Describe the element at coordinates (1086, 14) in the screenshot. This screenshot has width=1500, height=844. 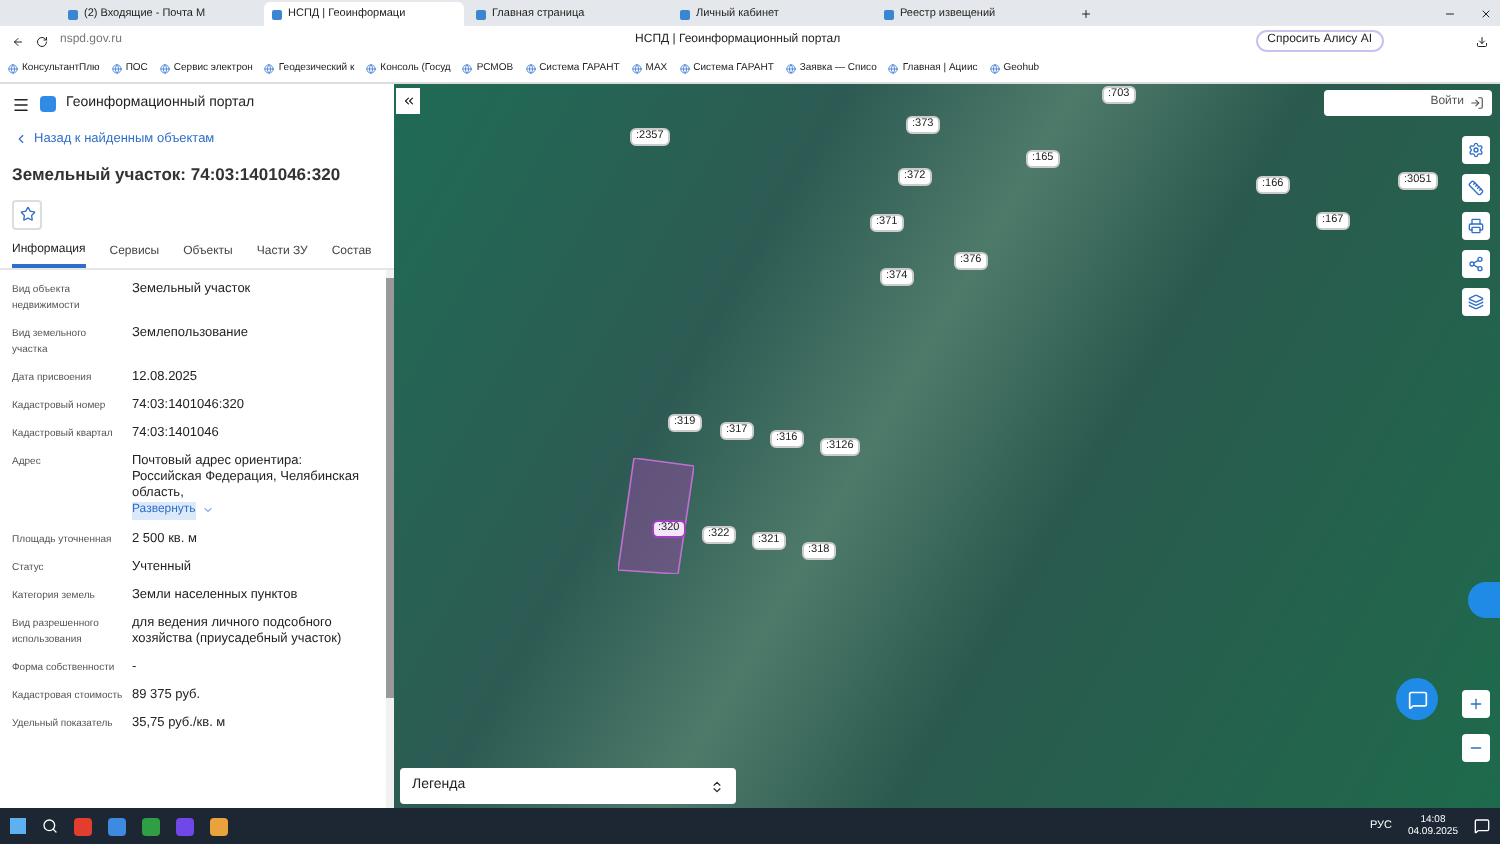
I see `new-tab-icon` at that location.